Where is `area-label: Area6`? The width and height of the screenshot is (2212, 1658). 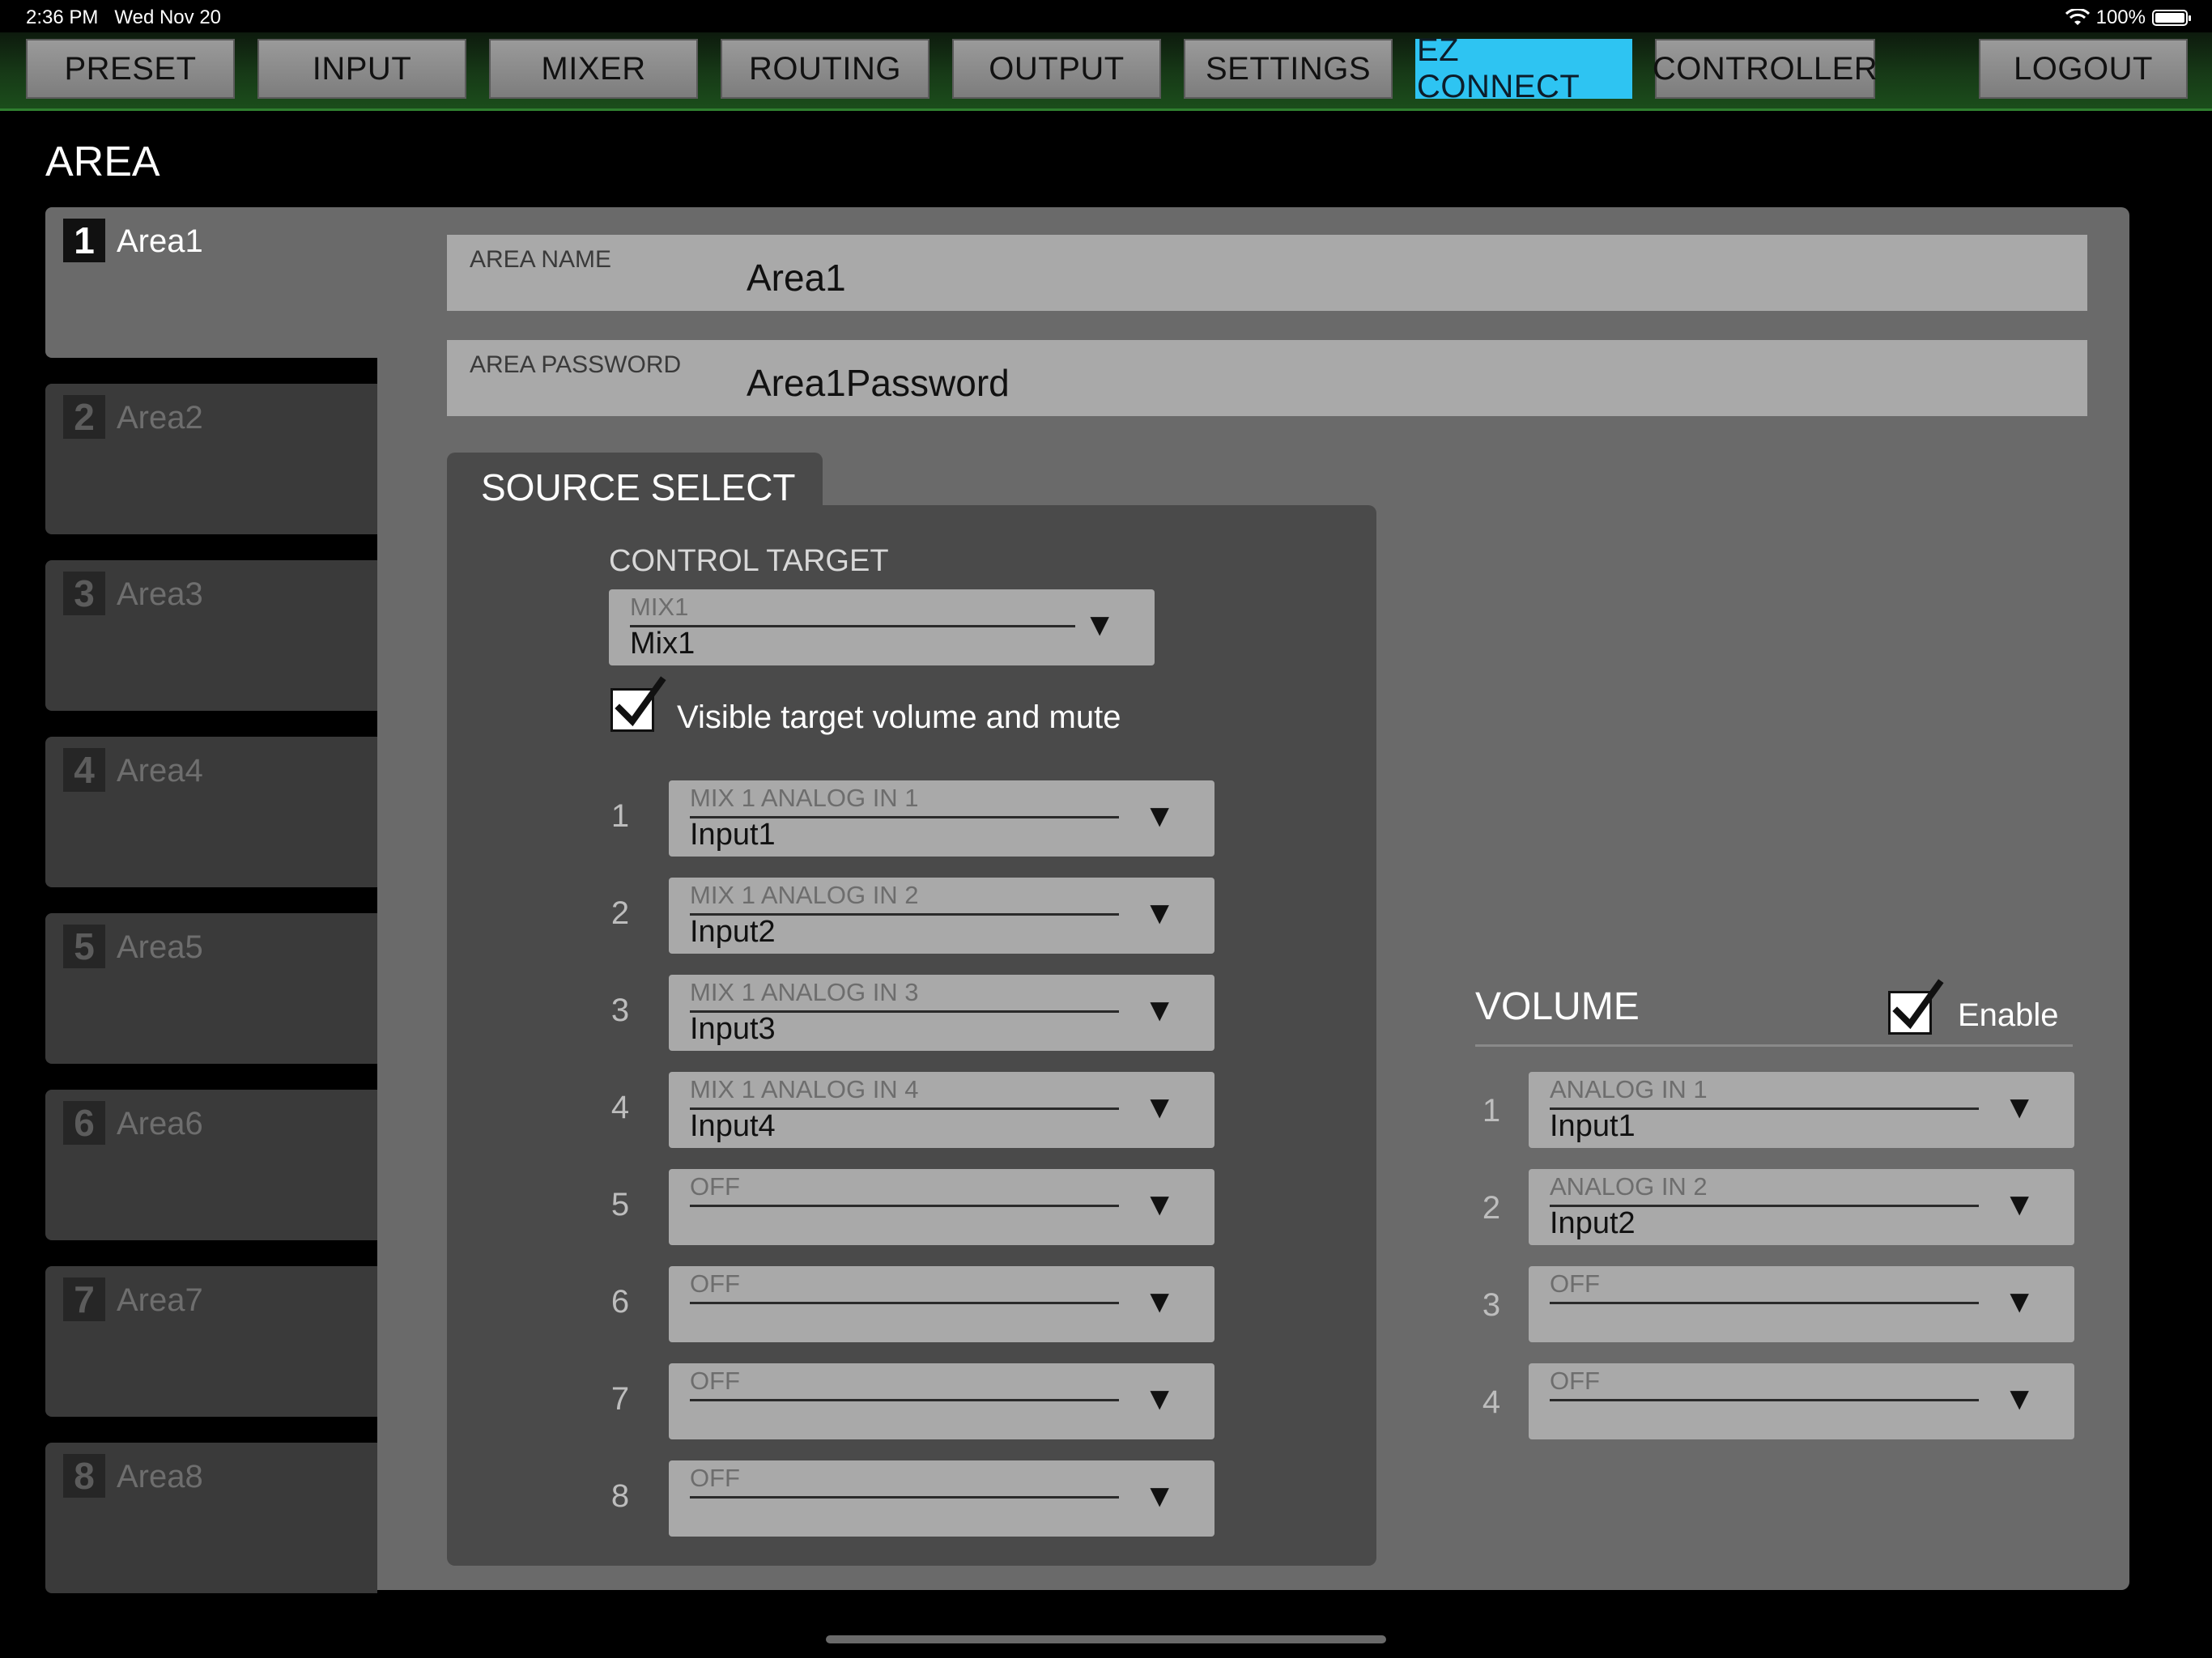
area-label: Area6 is located at coordinates (160, 1123).